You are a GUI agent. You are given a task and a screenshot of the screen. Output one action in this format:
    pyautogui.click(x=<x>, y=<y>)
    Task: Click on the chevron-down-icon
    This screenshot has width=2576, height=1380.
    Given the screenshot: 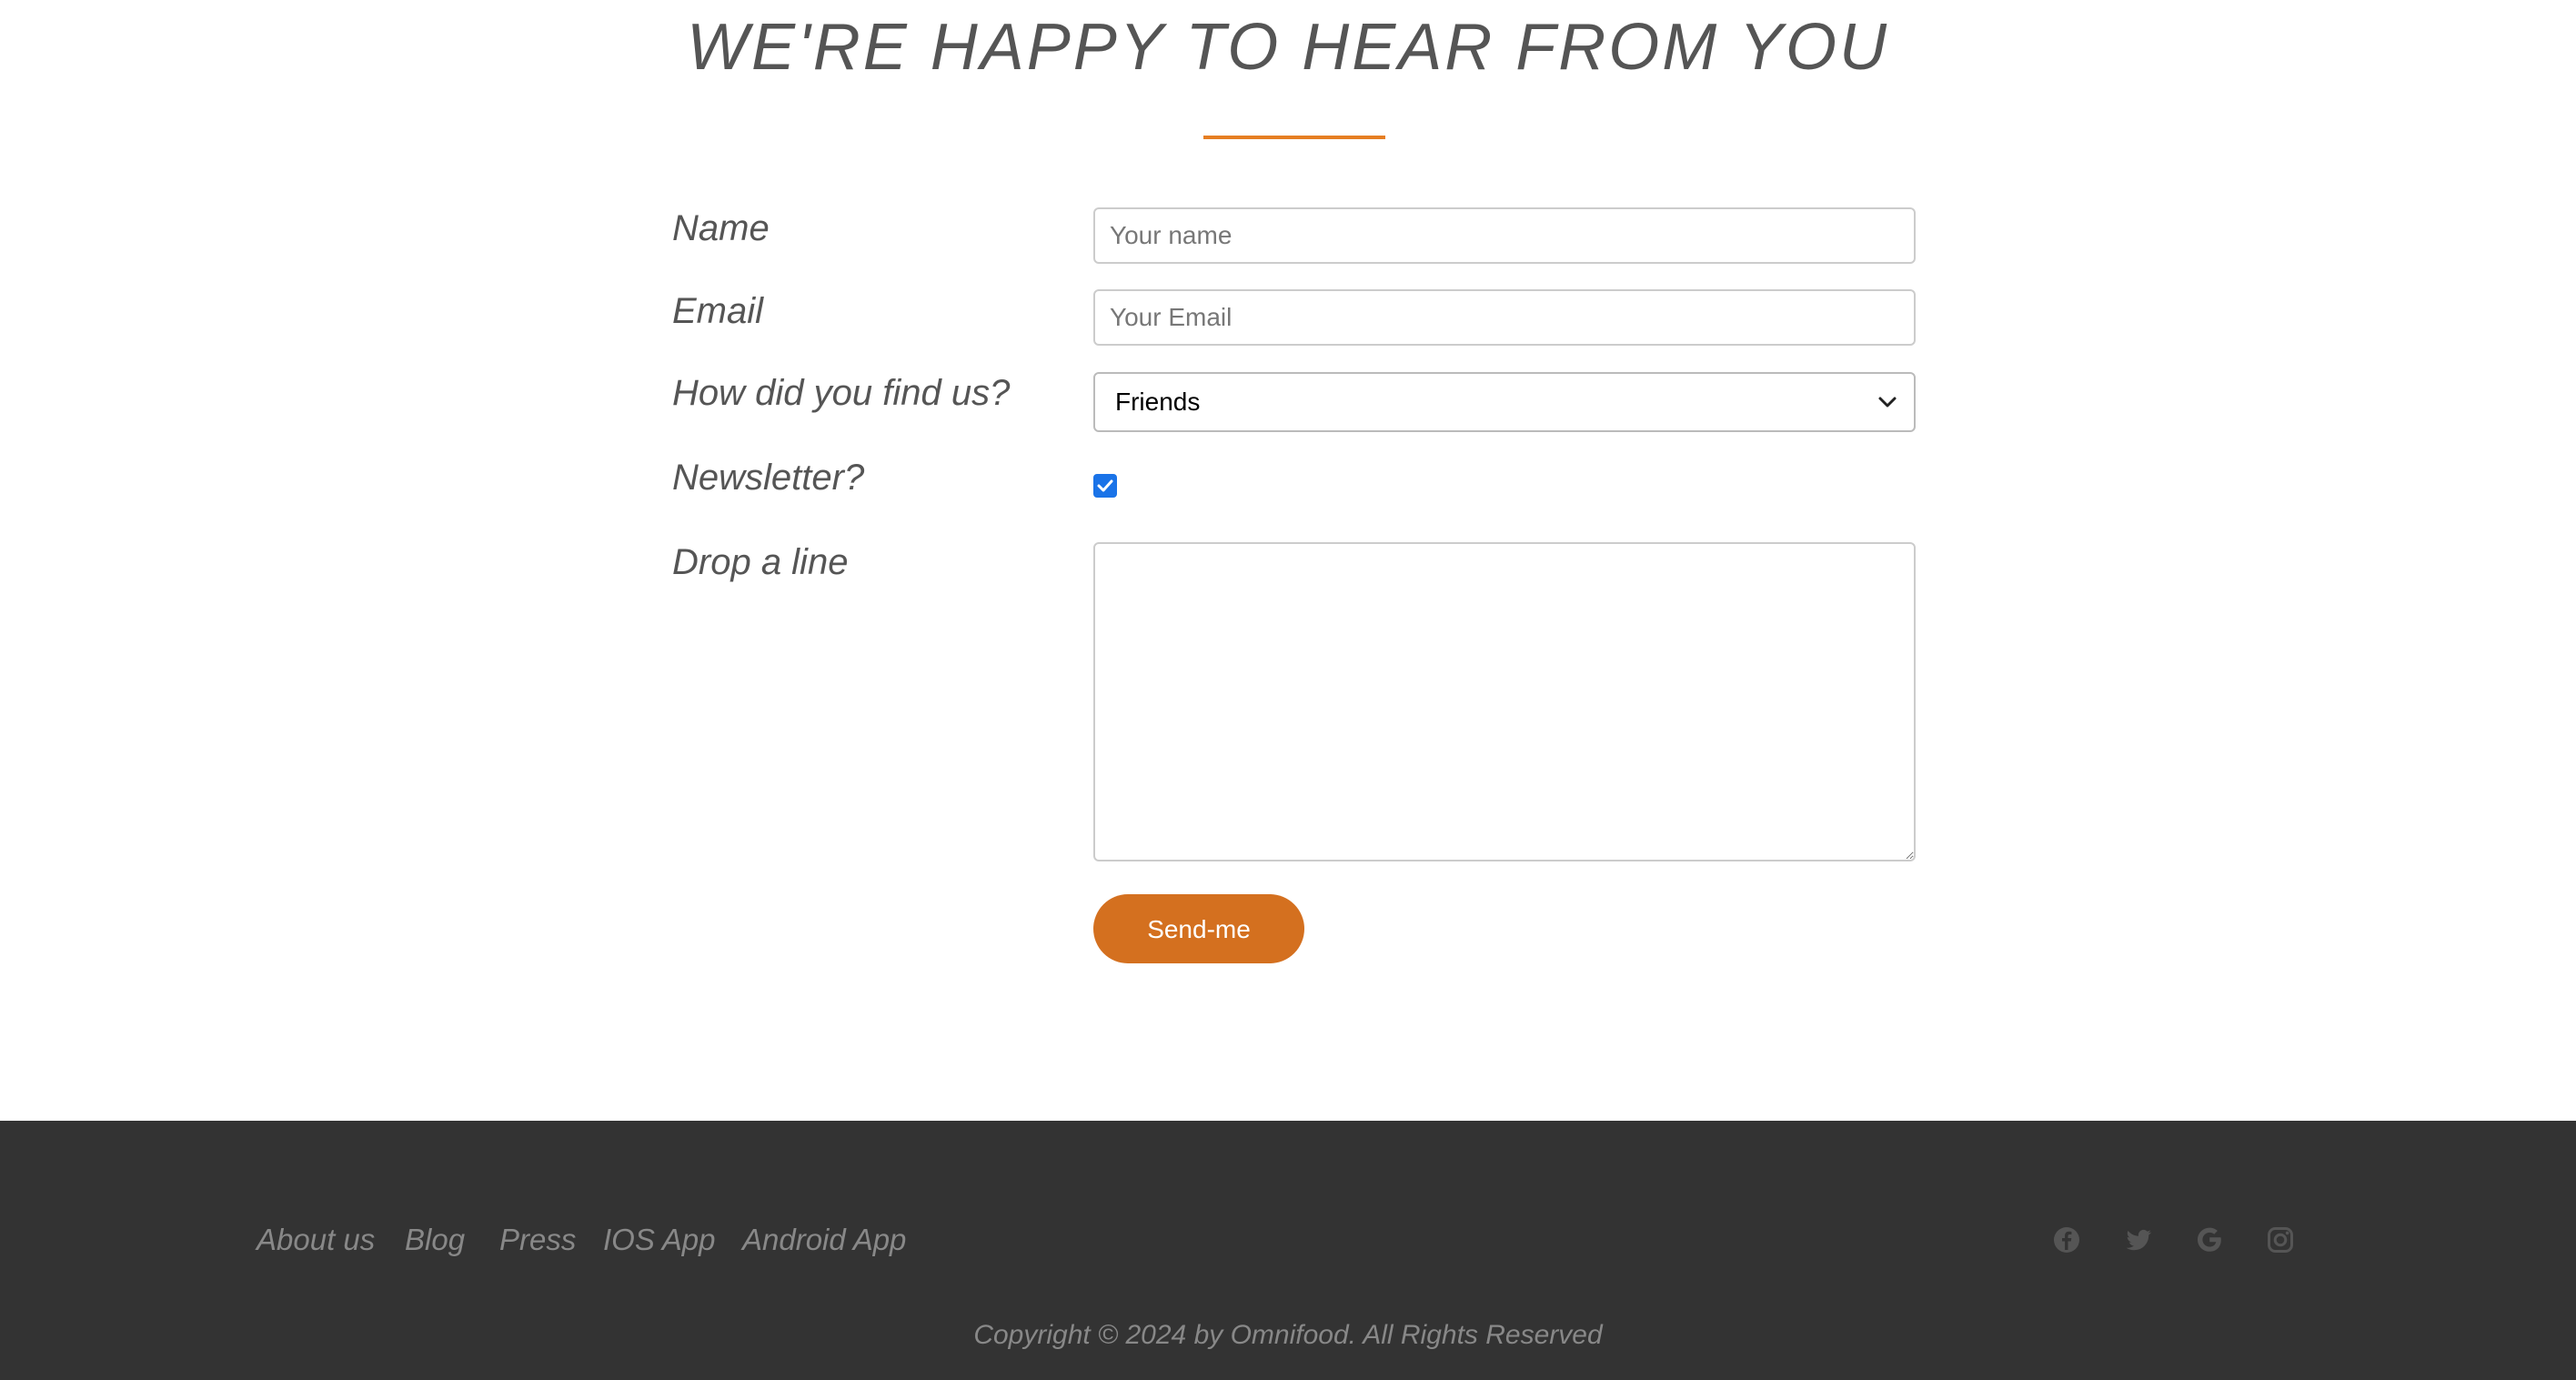 What is the action you would take?
    pyautogui.click(x=1887, y=402)
    